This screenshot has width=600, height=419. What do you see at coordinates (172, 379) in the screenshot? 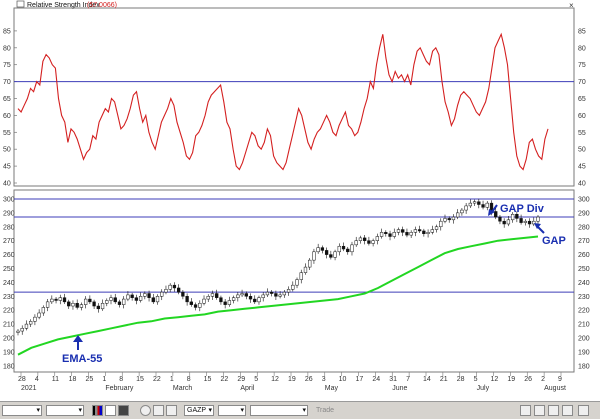
I see `x-tick-label: 1` at bounding box center [172, 379].